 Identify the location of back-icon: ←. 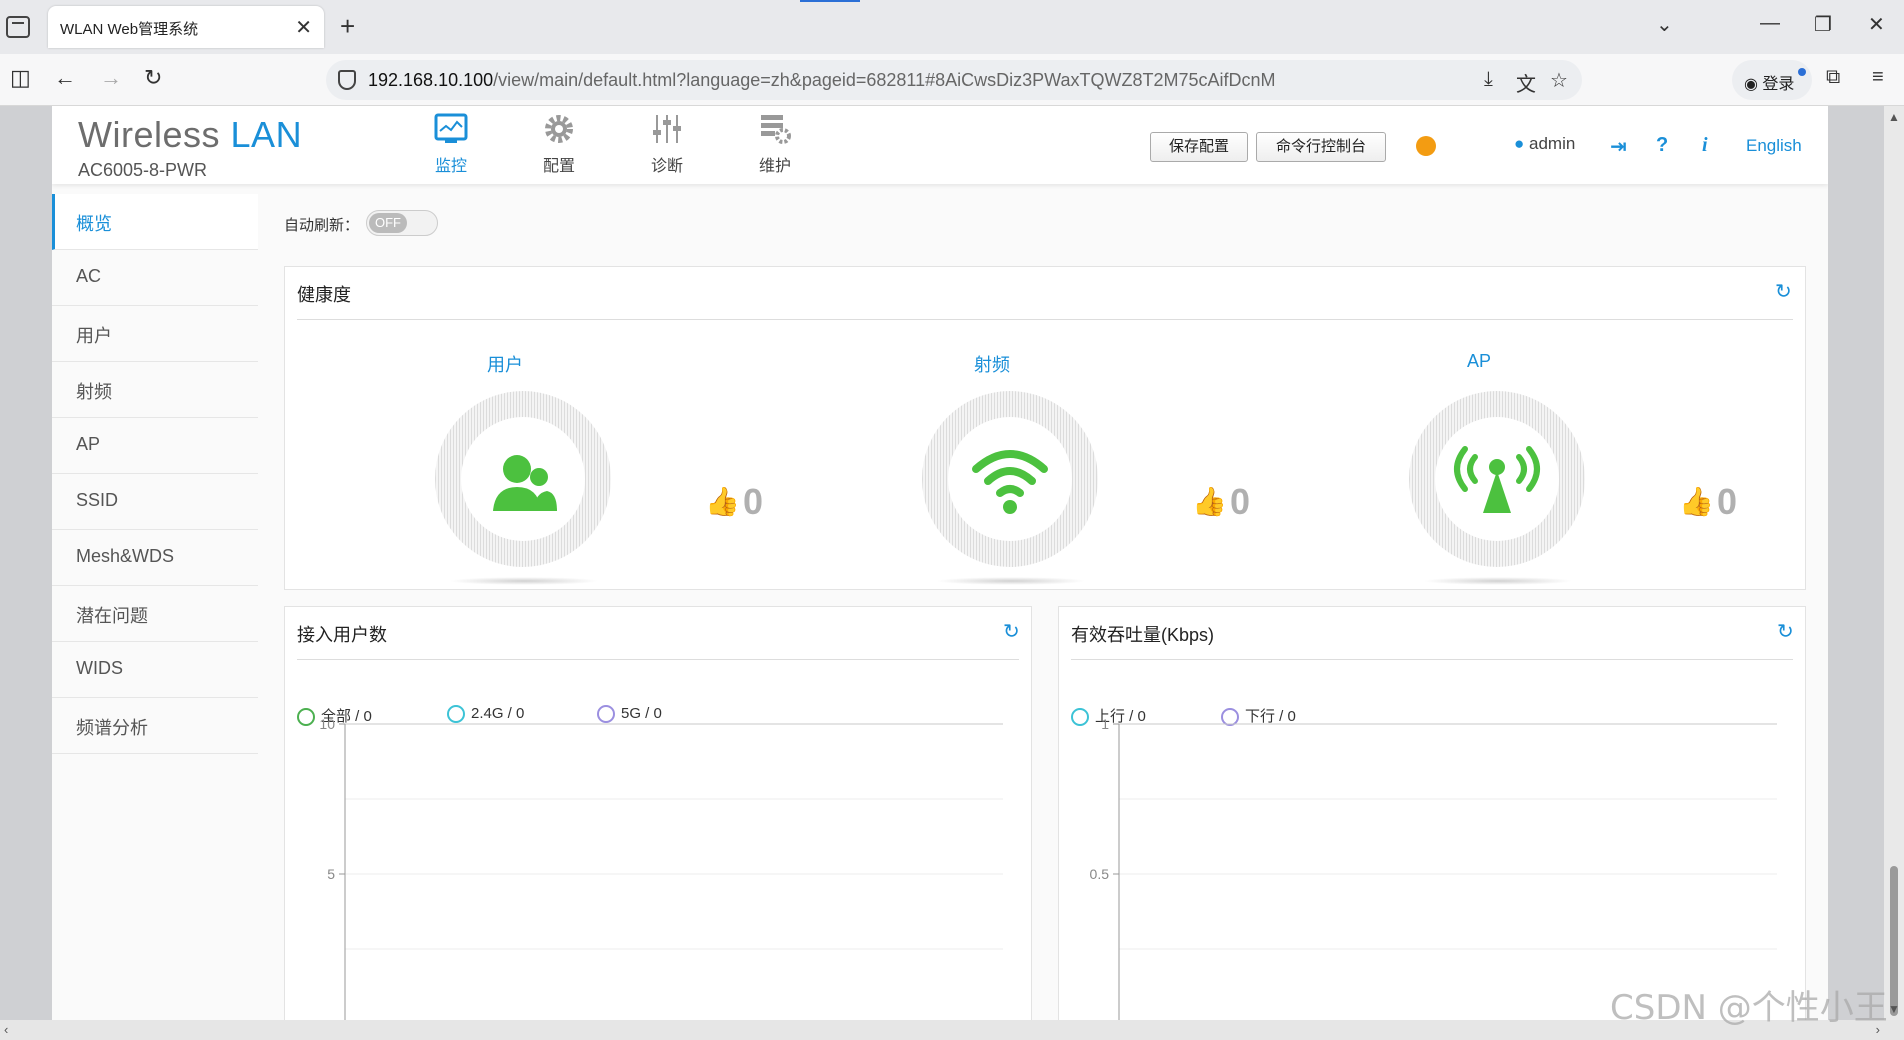
(65, 78).